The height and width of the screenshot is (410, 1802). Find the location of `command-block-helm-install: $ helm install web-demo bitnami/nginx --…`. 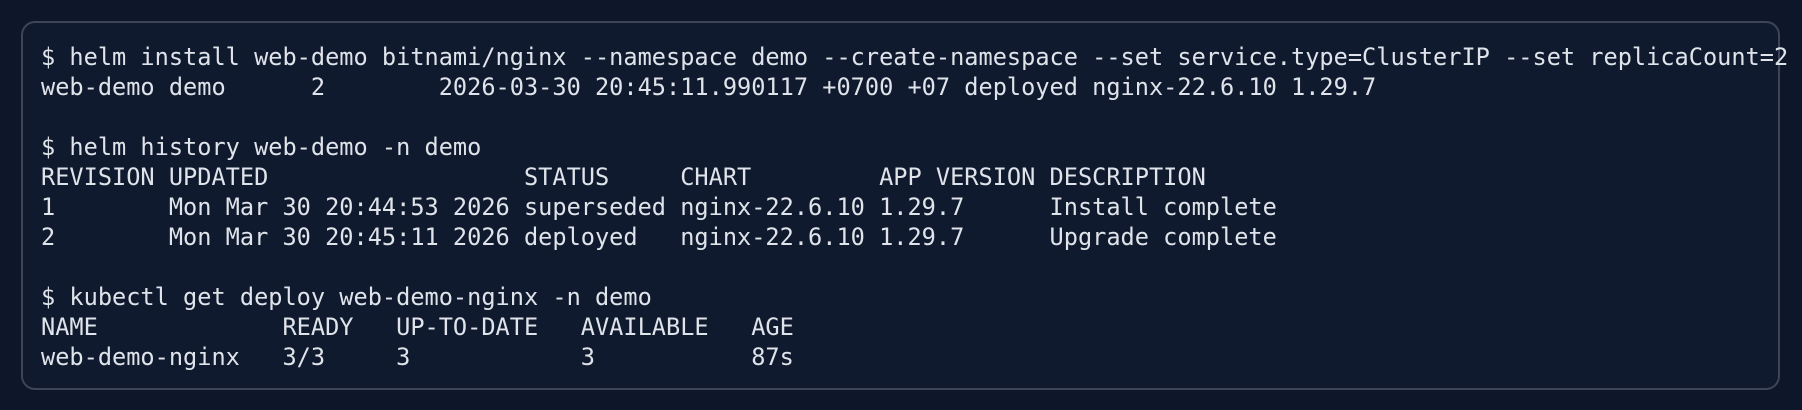

command-block-helm-install: $ helm install web-demo bitnami/nginx --… is located at coordinates (915, 72).